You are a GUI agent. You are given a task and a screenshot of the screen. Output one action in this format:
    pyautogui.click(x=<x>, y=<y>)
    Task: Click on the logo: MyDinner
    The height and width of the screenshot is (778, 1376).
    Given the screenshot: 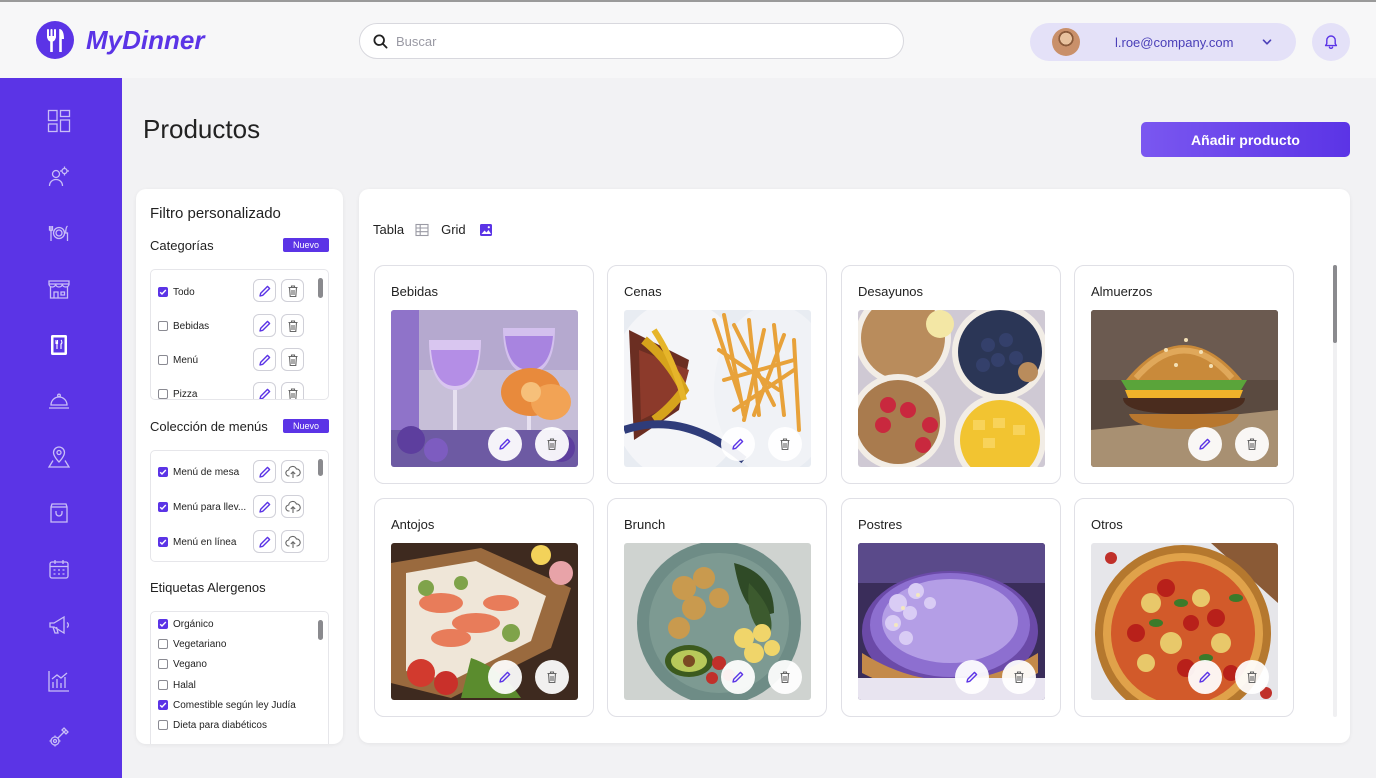 What is the action you would take?
    pyautogui.click(x=120, y=40)
    